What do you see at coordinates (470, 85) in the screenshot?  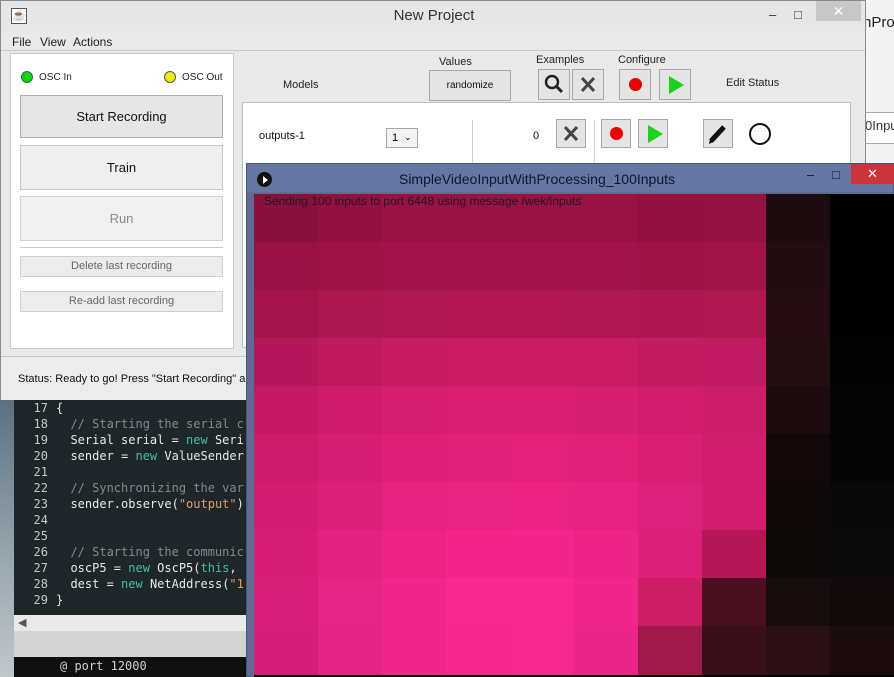 I see `randomize-button: randomize` at bounding box center [470, 85].